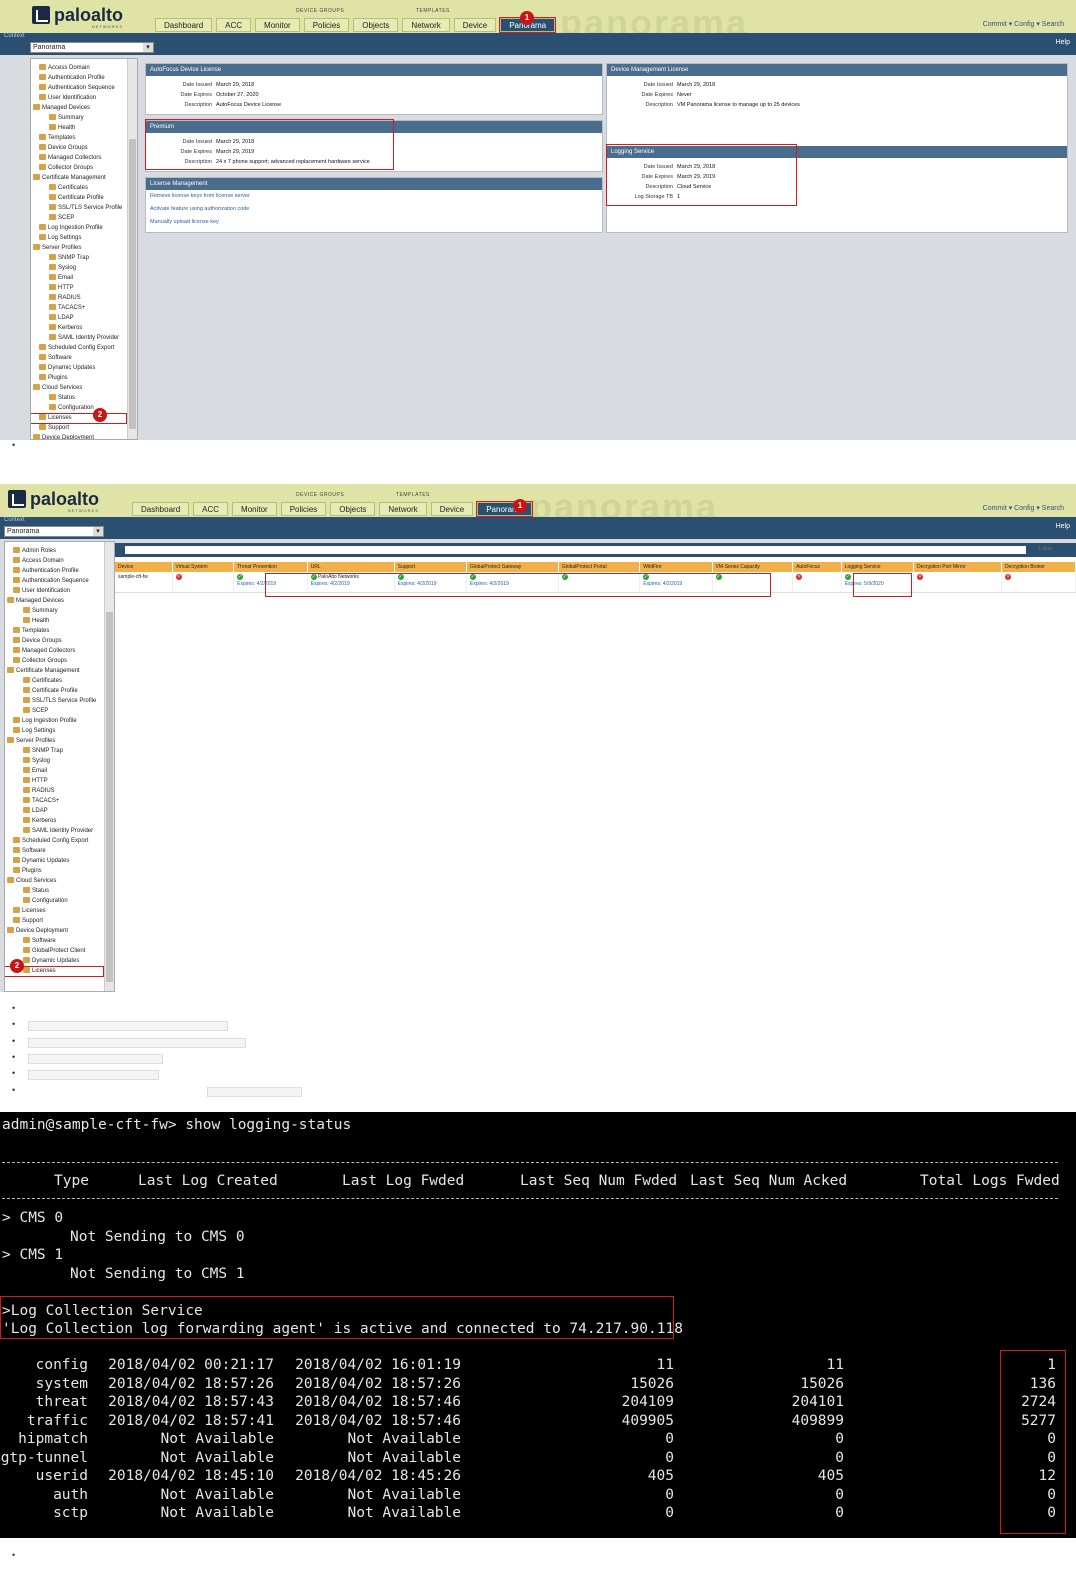 This screenshot has width=1076, height=1570. I want to click on sidebar-item: TACACS+, so click(54, 801).